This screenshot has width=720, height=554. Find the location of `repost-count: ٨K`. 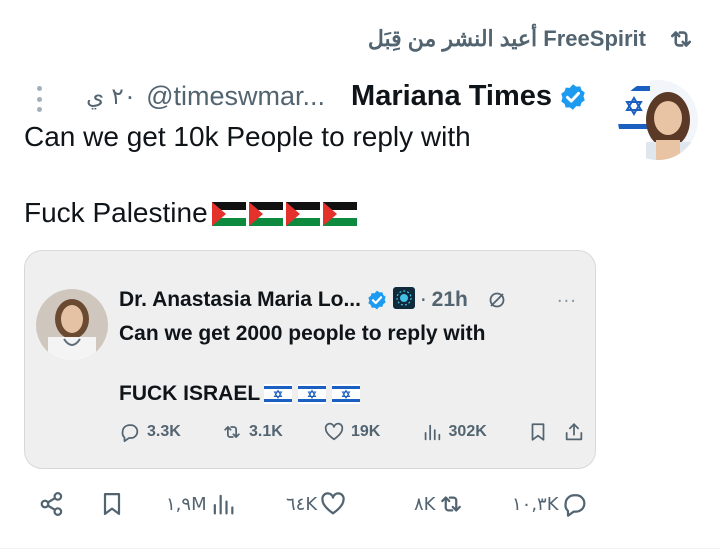

repost-count: ٨K is located at coordinates (425, 504).